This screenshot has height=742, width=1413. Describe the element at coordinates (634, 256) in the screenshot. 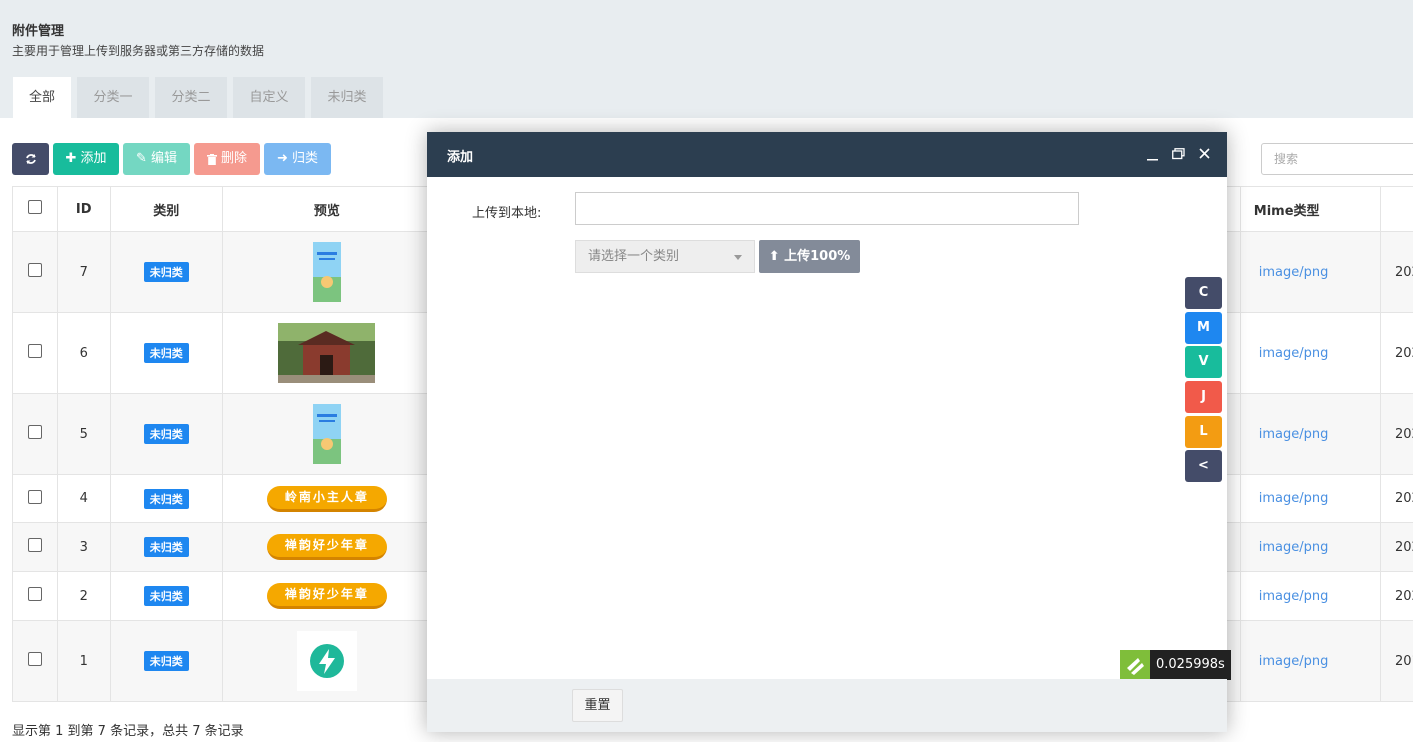

I see `category-select-placeholder: 请选择一个类别` at that location.